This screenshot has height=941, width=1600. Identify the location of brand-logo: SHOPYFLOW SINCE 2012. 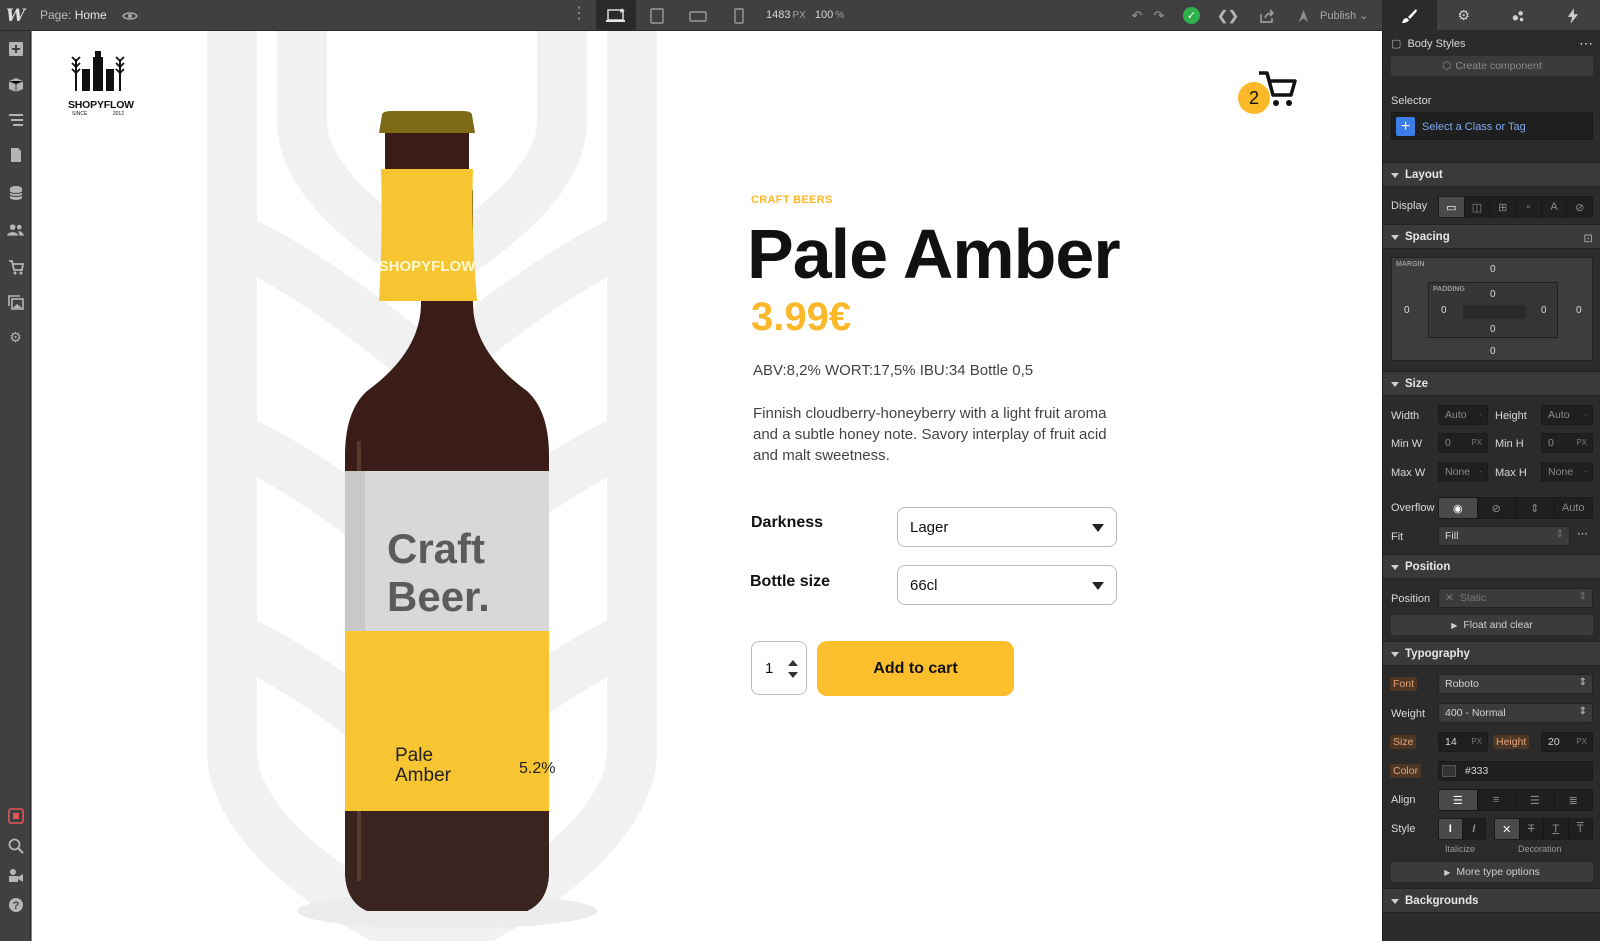
(101, 84).